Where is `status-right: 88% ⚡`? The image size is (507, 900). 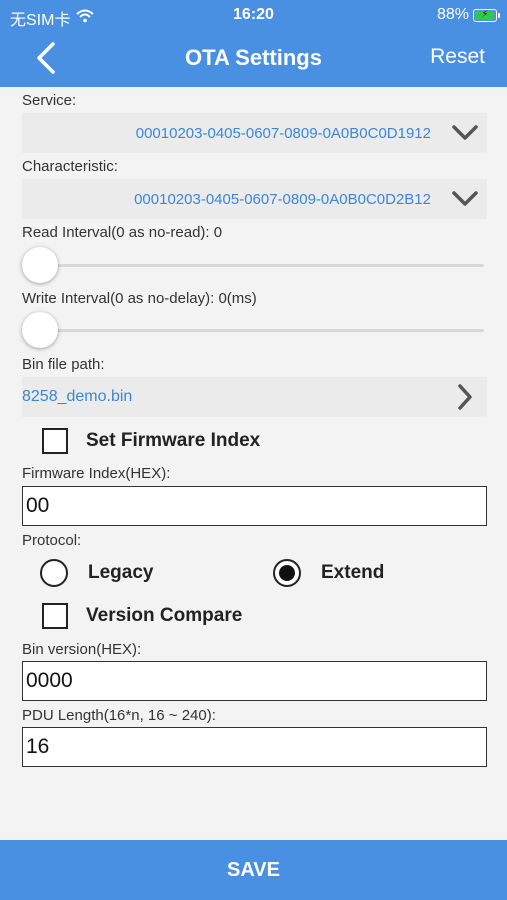
status-right: 88% ⚡ is located at coordinates (468, 15).